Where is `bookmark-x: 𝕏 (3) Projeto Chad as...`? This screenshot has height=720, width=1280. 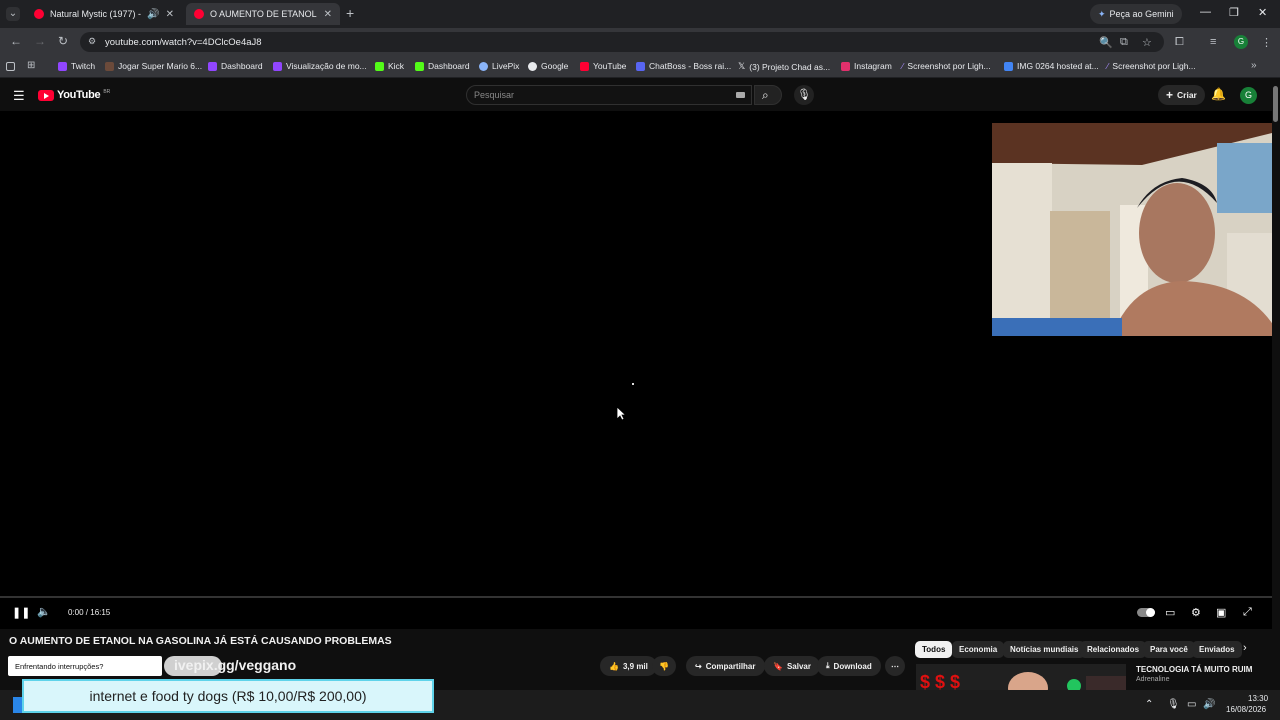
bookmark-x: 𝕏 (3) Projeto Chad as... is located at coordinates (784, 66).